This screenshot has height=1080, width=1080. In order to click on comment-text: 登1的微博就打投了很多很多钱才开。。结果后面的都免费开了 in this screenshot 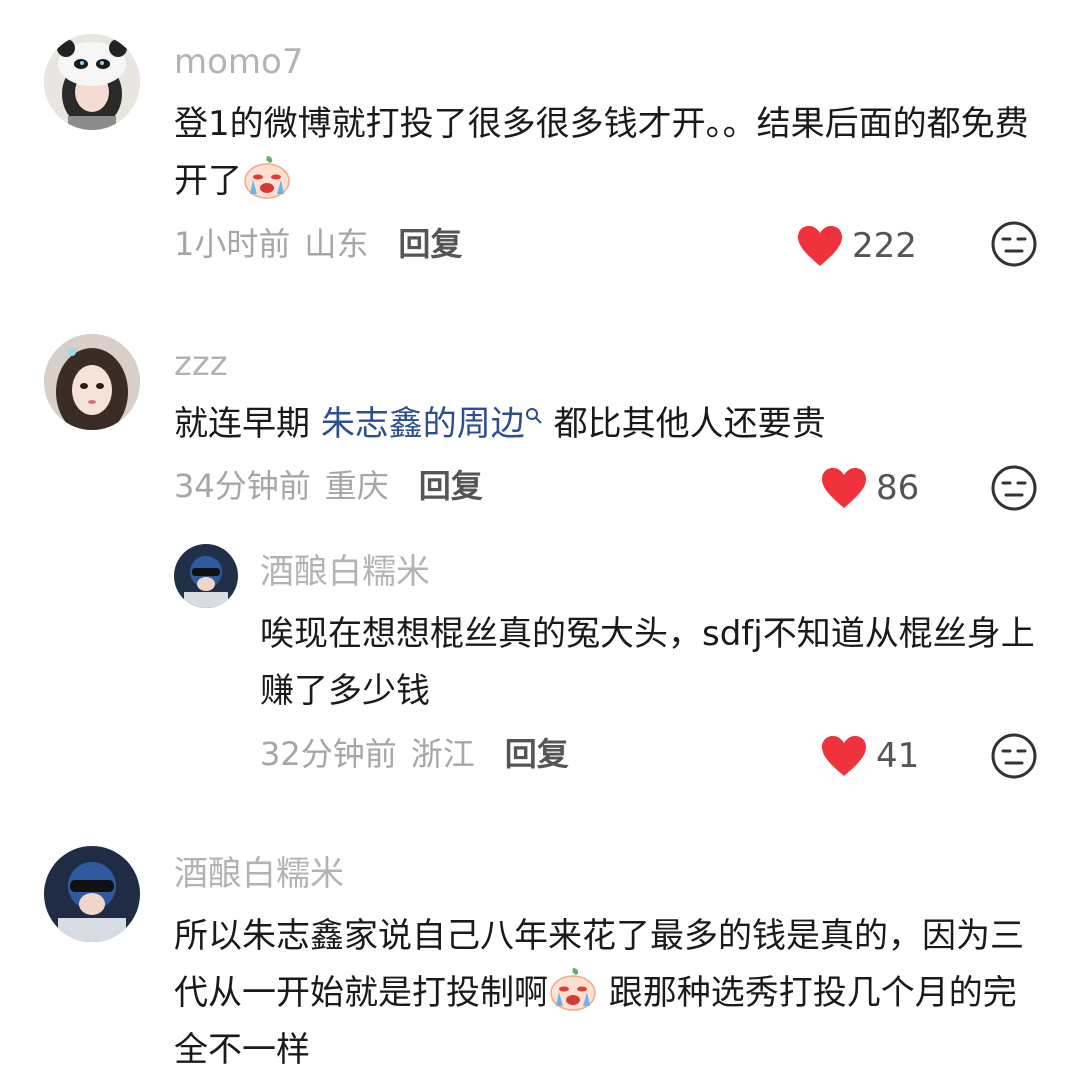, I will do `click(604, 153)`.